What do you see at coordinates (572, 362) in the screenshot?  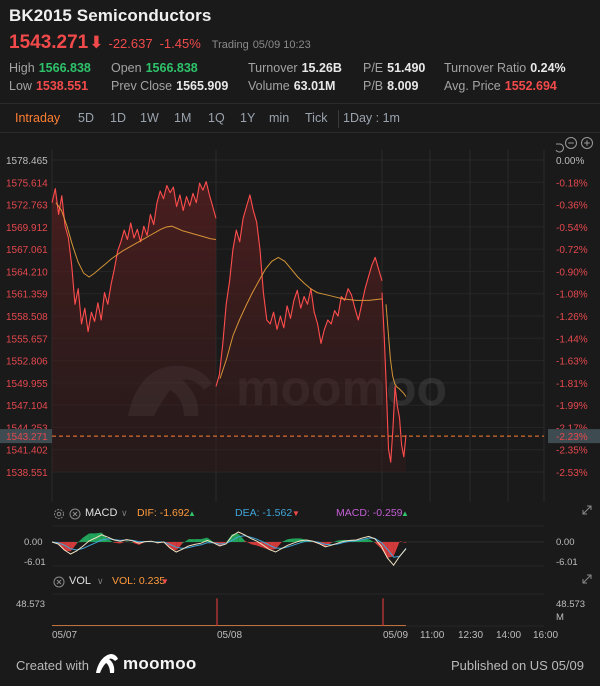 I see `y-pct-tick-label: -1.63%` at bounding box center [572, 362].